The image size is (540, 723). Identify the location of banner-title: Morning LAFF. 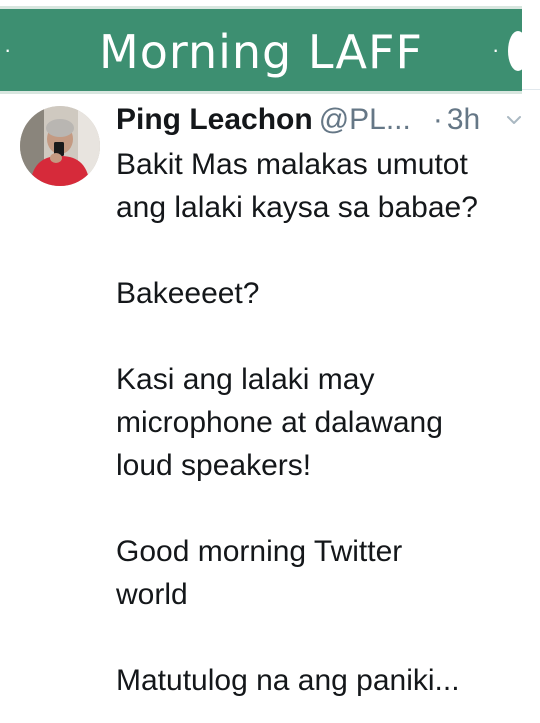
(261, 52).